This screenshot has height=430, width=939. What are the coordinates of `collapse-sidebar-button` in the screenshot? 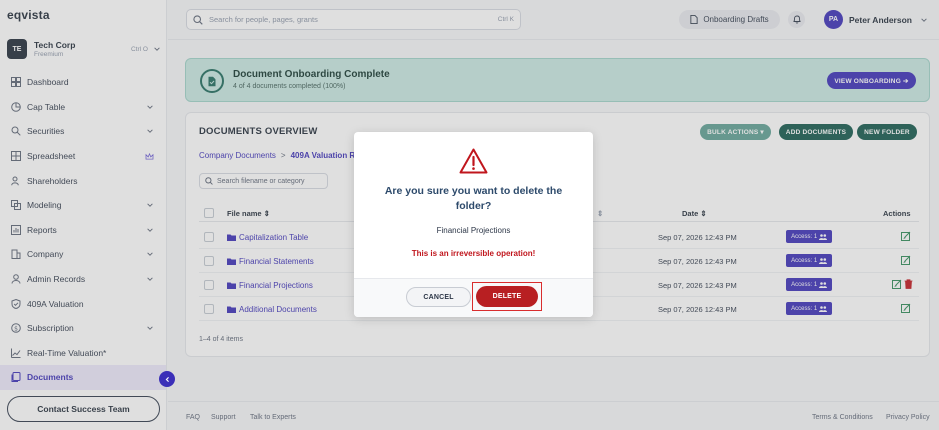 It's located at (167, 379).